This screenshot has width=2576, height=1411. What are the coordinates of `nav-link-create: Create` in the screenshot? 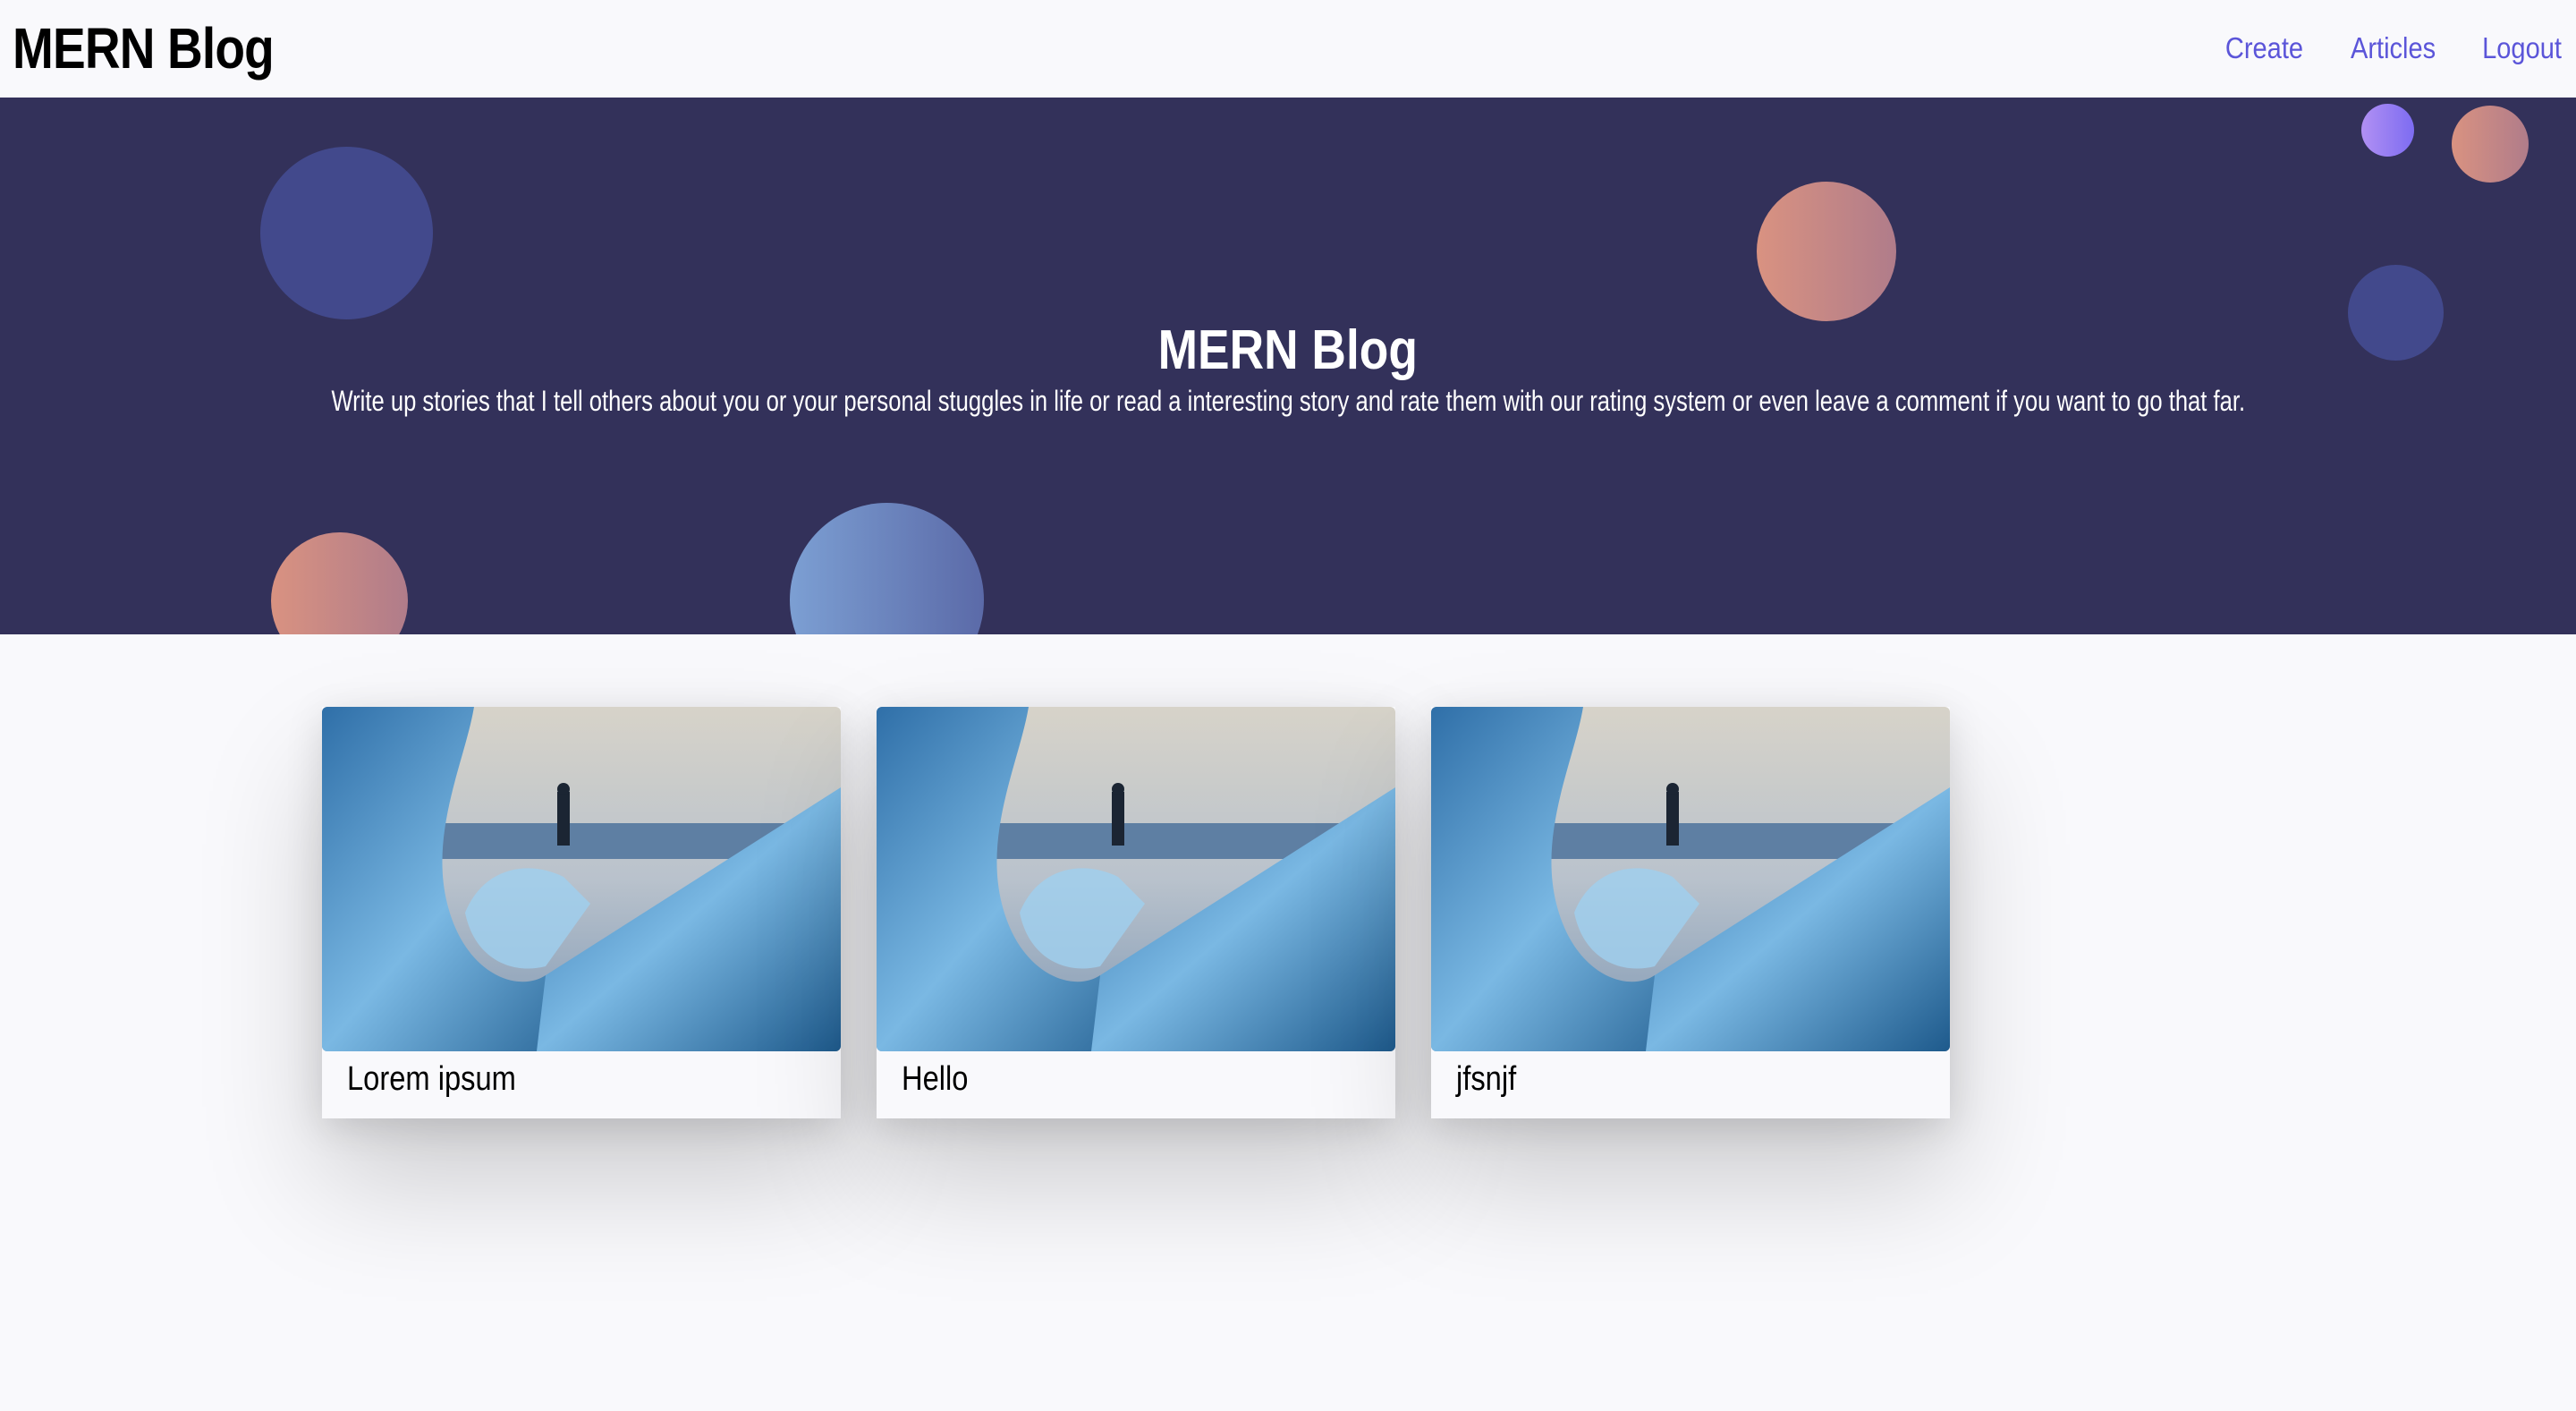 It's located at (2264, 48).